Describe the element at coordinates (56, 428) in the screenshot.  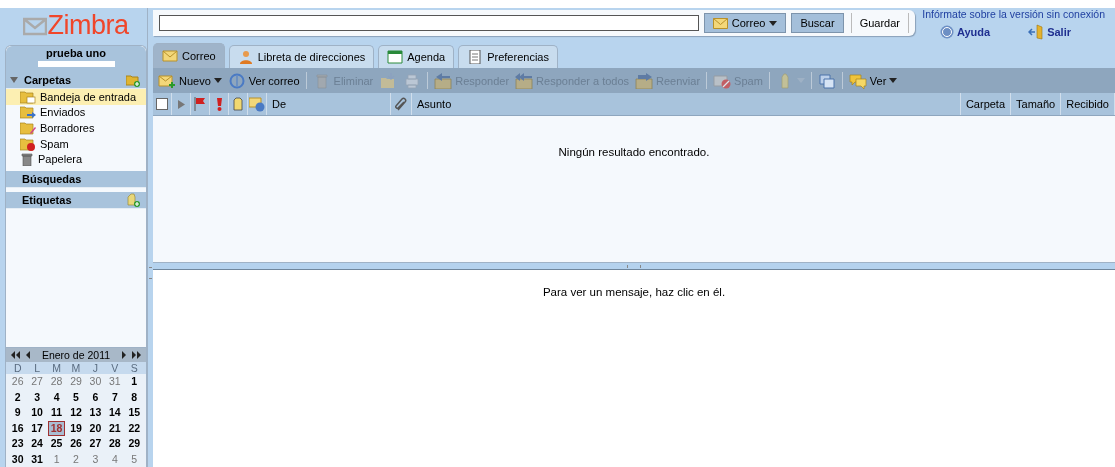
I see `calendar-day: 18` at that location.